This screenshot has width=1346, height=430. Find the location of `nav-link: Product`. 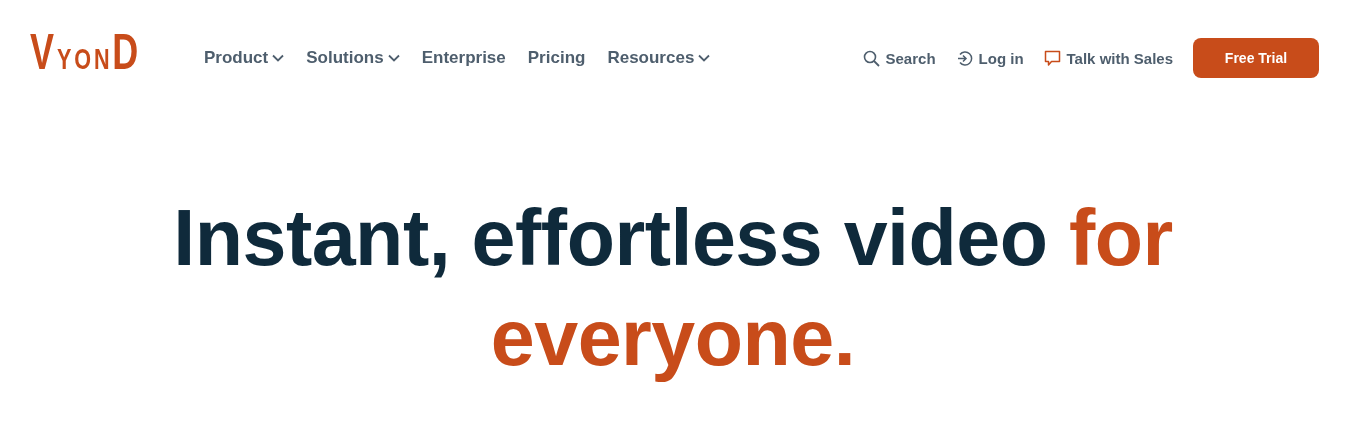

nav-link: Product is located at coordinates (244, 58).